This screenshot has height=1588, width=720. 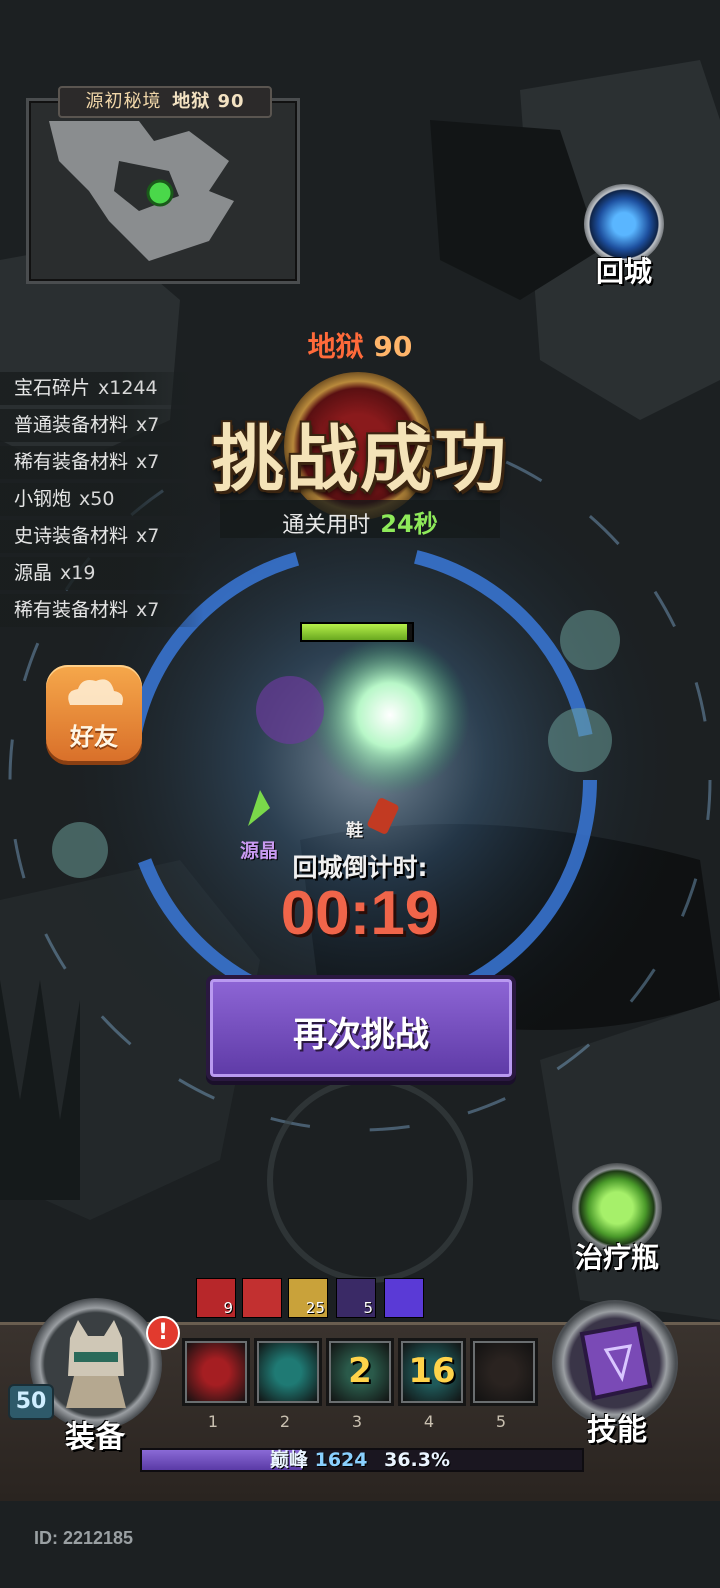 What do you see at coordinates (141, 191) in the screenshot?
I see `minimap-terrain` at bounding box center [141, 191].